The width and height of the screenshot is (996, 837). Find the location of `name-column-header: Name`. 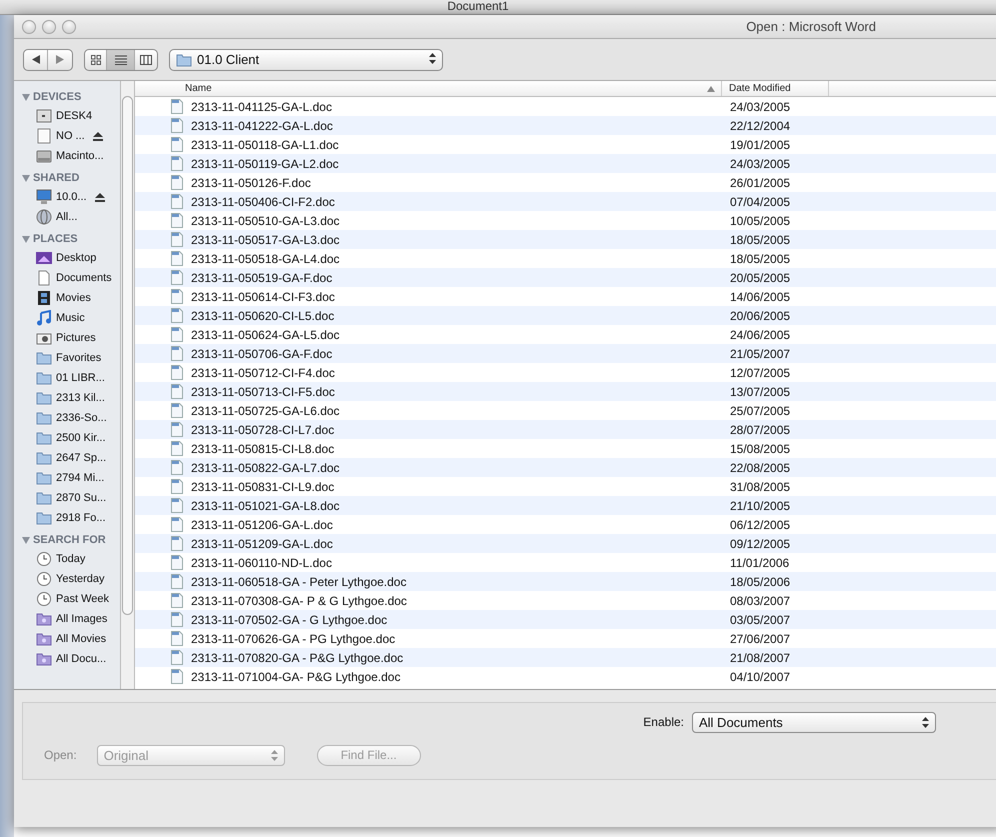

name-column-header: Name is located at coordinates (428, 88).